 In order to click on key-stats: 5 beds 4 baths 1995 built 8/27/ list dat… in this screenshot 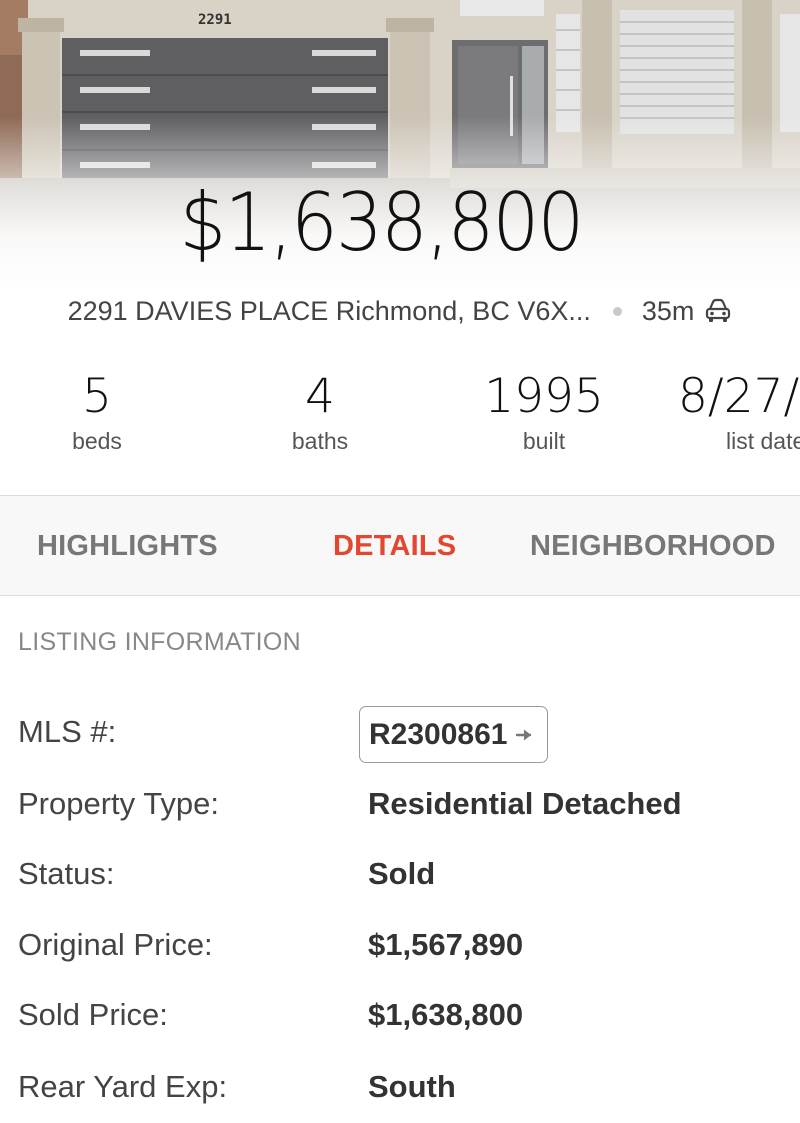, I will do `click(400, 420)`.